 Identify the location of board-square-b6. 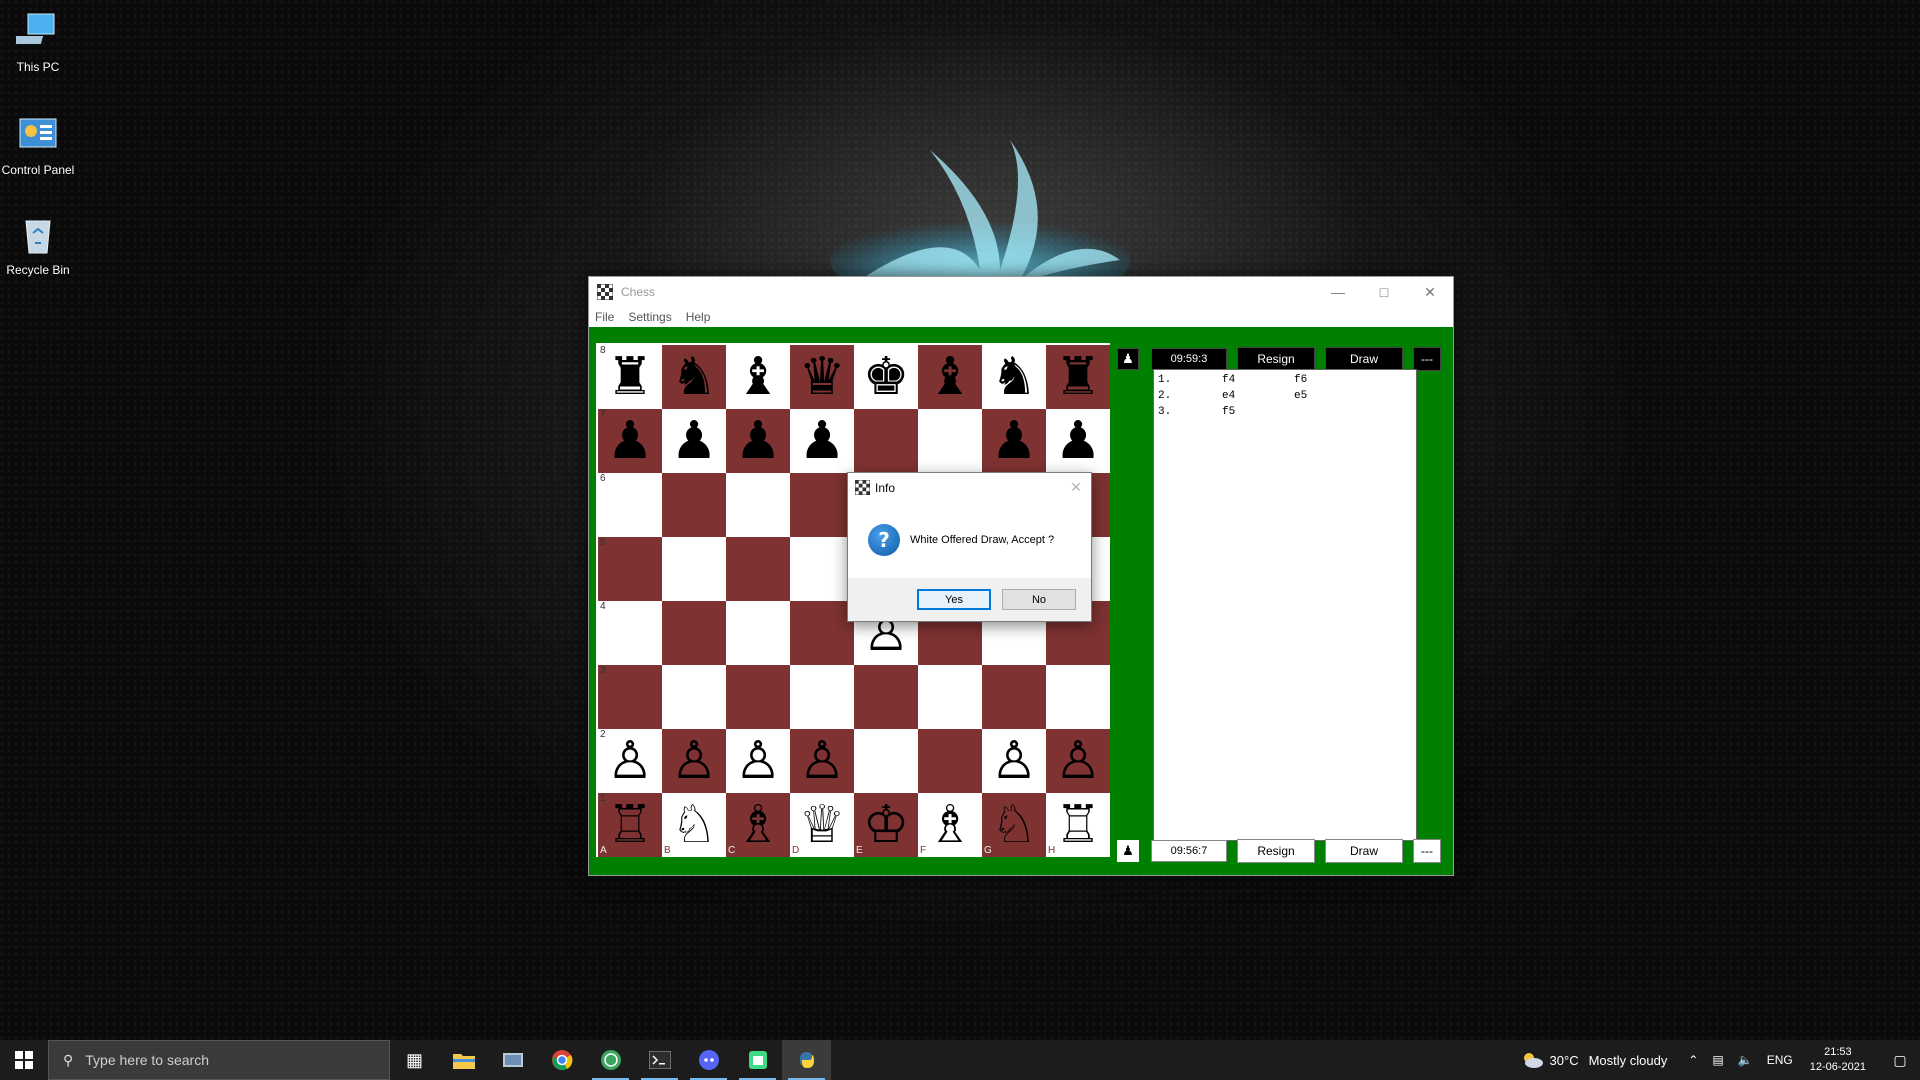
(694, 505).